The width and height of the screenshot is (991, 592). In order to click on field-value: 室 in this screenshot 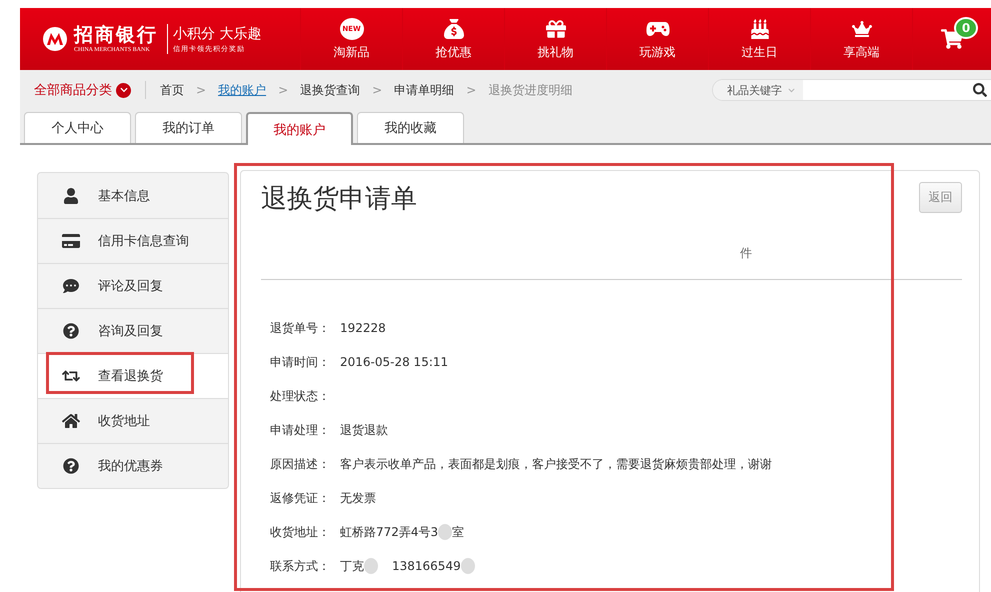, I will do `click(458, 532)`.